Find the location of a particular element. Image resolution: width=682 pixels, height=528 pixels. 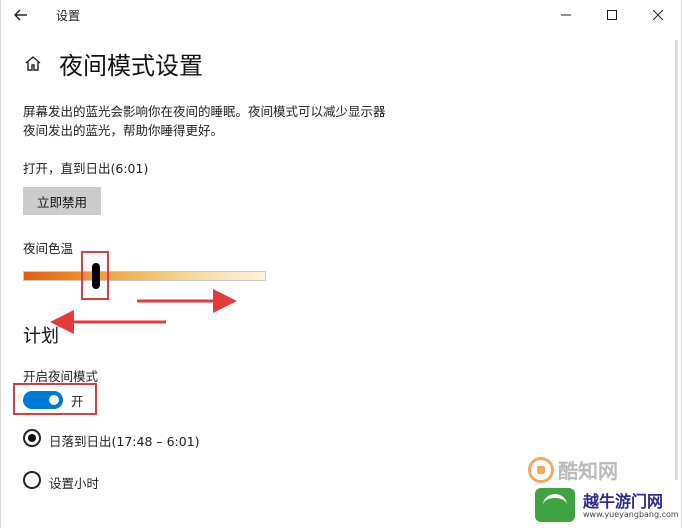

watermark-yueyang: 越牛游门网 www.yueyangbang.com is located at coordinates (607, 505).